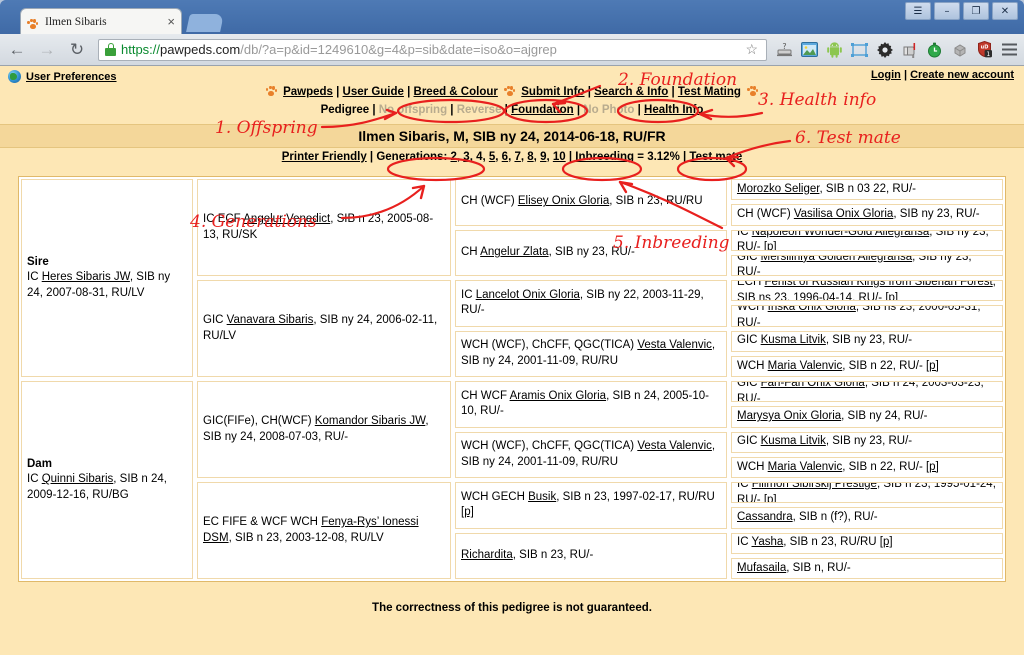  What do you see at coordinates (76, 21) in the screenshot?
I see `tab-title: Ilmen Sibaris` at bounding box center [76, 21].